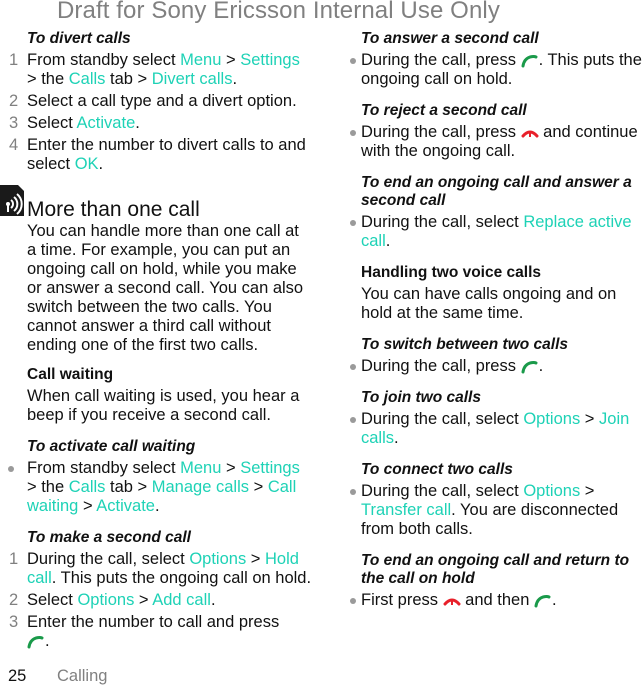 This screenshot has width=643, height=686. What do you see at coordinates (444, 110) in the screenshot?
I see `heading-reject-second-call: To reject a second call` at bounding box center [444, 110].